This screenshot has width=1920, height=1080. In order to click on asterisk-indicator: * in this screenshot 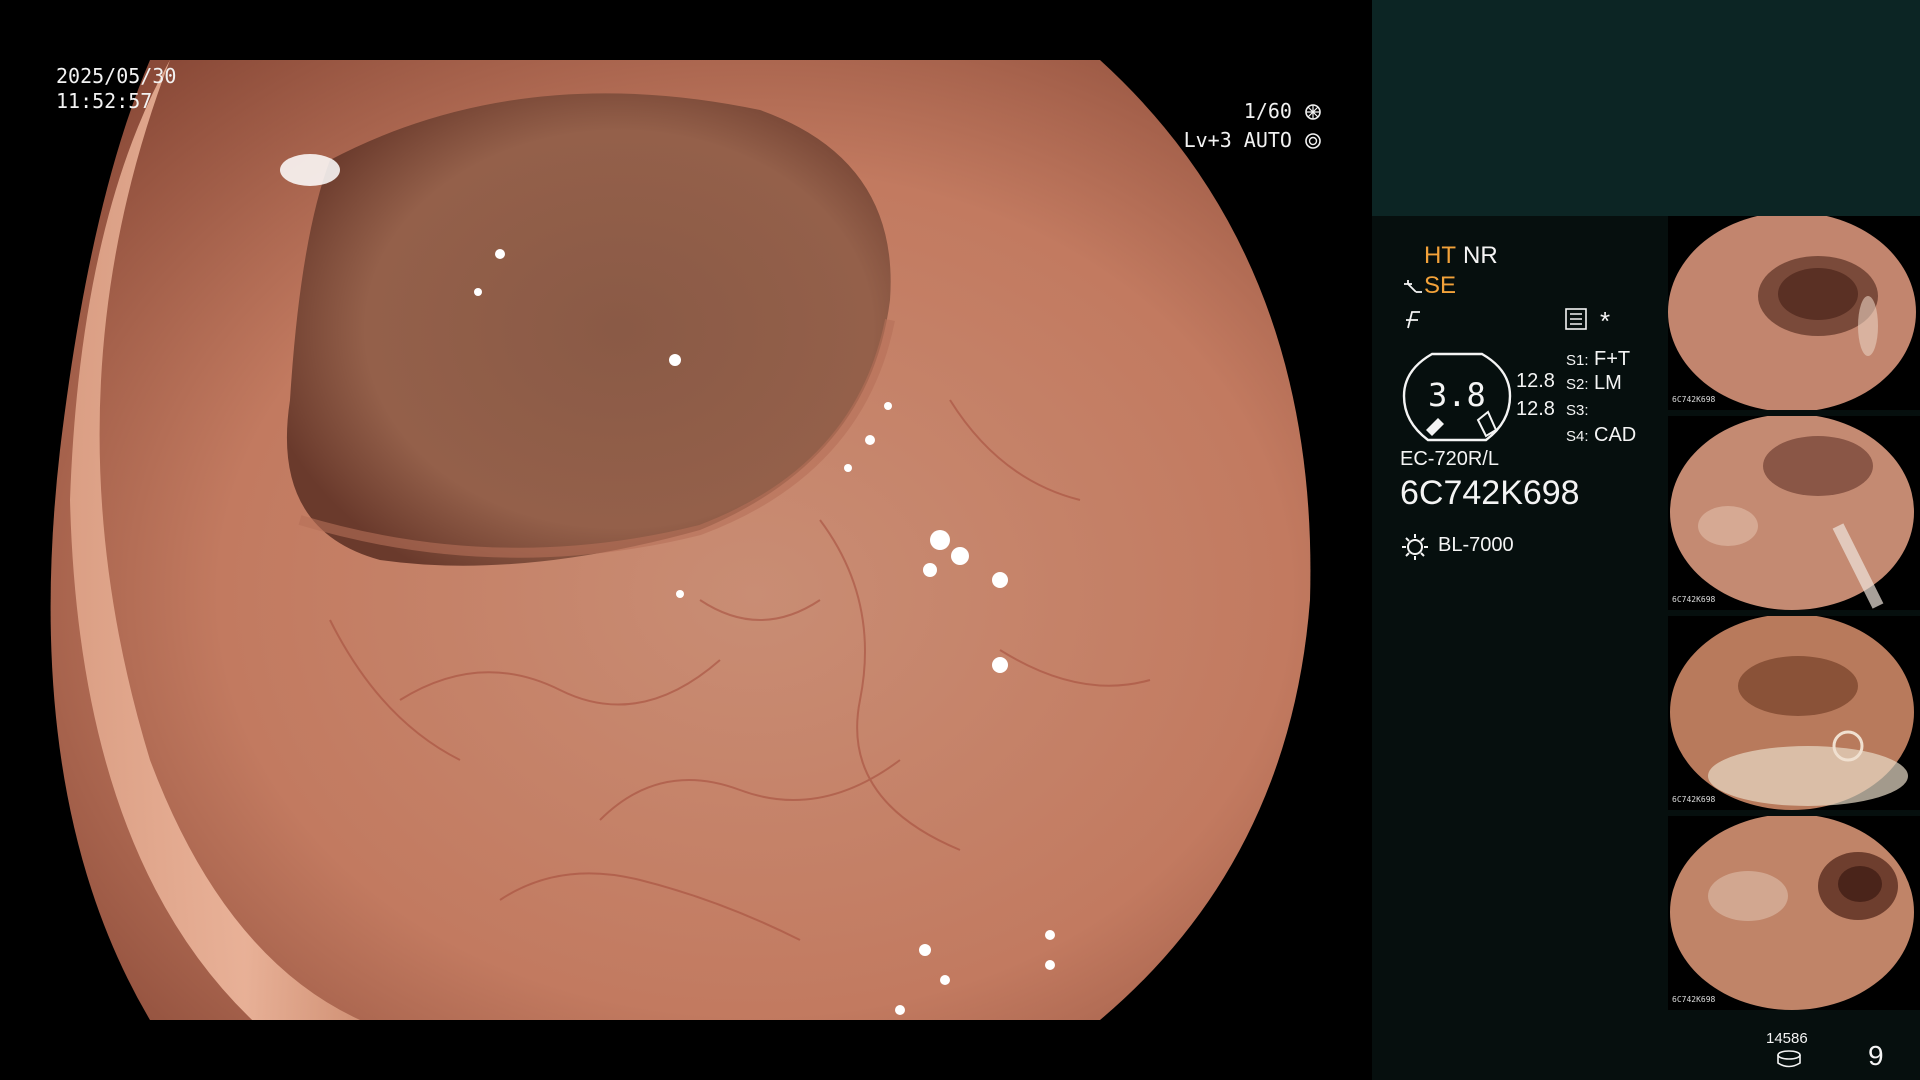, I will do `click(1605, 321)`.